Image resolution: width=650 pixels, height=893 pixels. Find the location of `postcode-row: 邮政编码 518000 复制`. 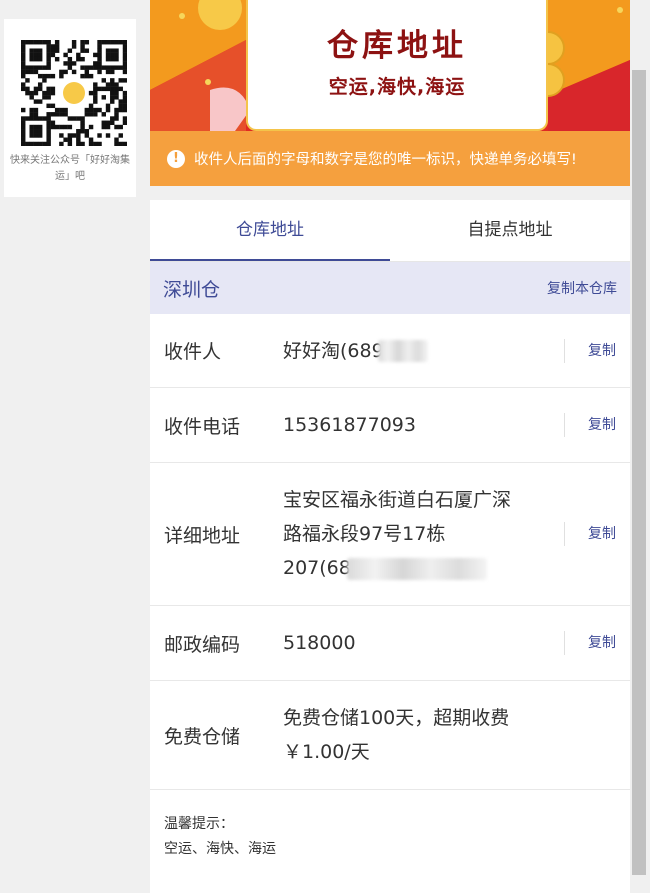

postcode-row: 邮政编码 518000 复制 is located at coordinates (390, 643).